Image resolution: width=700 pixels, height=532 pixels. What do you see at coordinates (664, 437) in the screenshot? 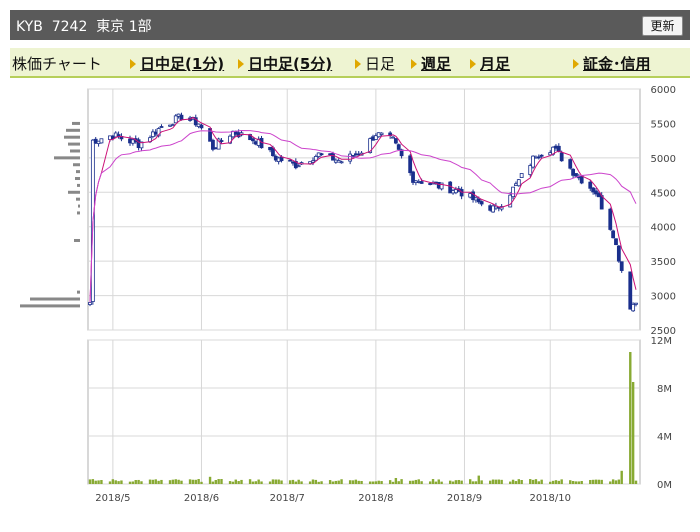
I see `volume-tick-label: 4M` at bounding box center [664, 437].